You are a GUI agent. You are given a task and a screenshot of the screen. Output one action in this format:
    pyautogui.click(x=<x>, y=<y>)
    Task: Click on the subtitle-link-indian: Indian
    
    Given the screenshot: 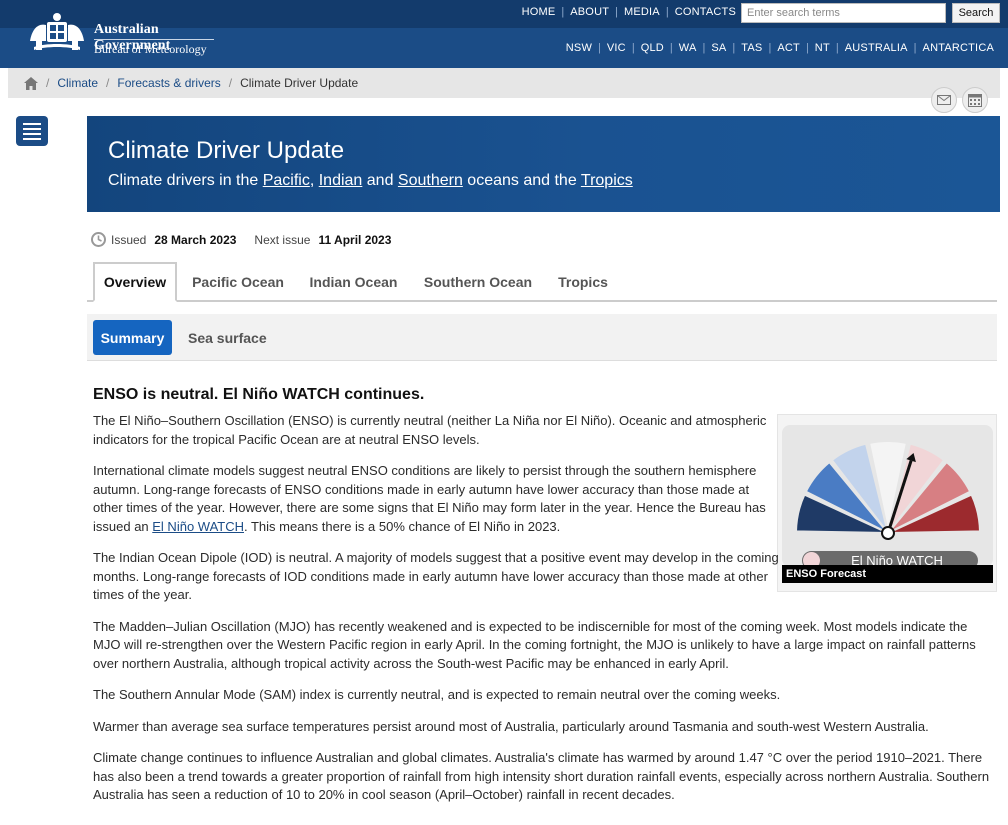 What is the action you would take?
    pyautogui.click(x=341, y=180)
    